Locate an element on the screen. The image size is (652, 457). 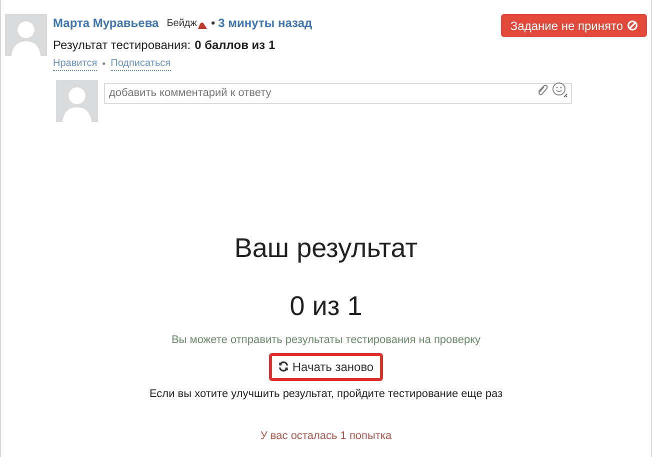
result-title: Ваш результат is located at coordinates (326, 248).